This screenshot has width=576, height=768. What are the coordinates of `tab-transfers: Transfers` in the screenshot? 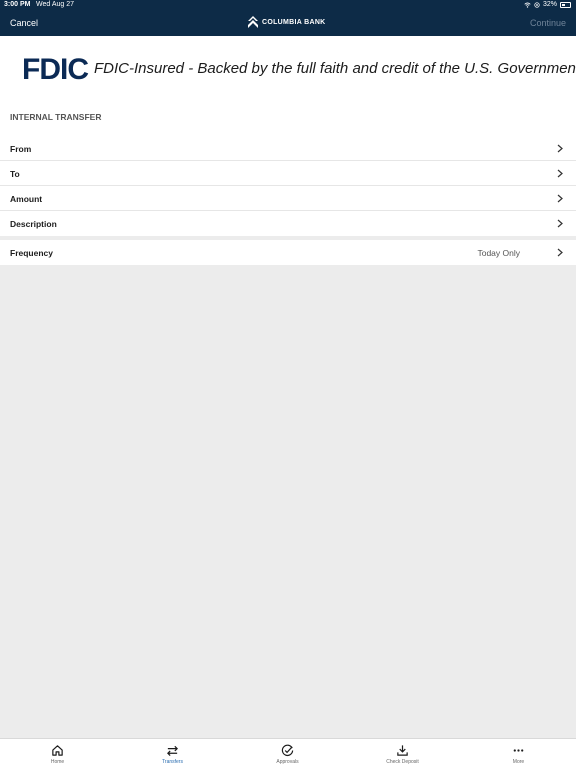 It's located at (172, 753).